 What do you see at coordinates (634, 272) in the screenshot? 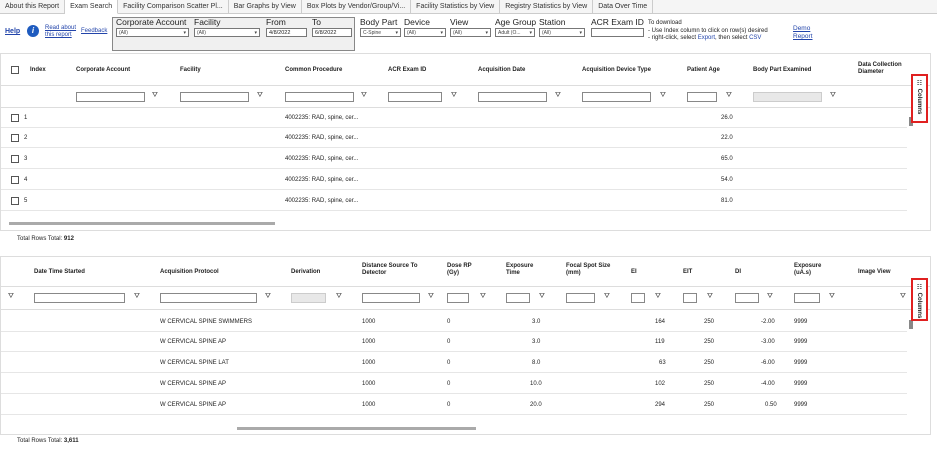
I see `header-ei: EI` at bounding box center [634, 272].